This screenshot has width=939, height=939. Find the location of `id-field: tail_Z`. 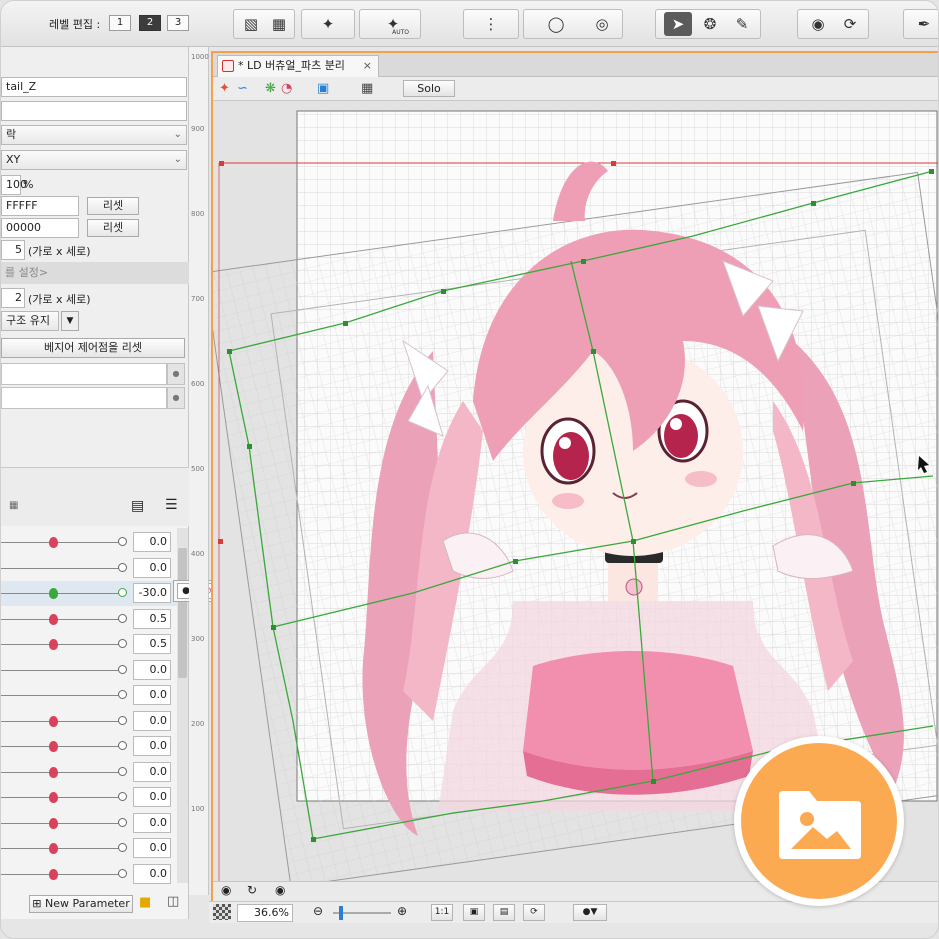

id-field: tail_Z is located at coordinates (94, 87).